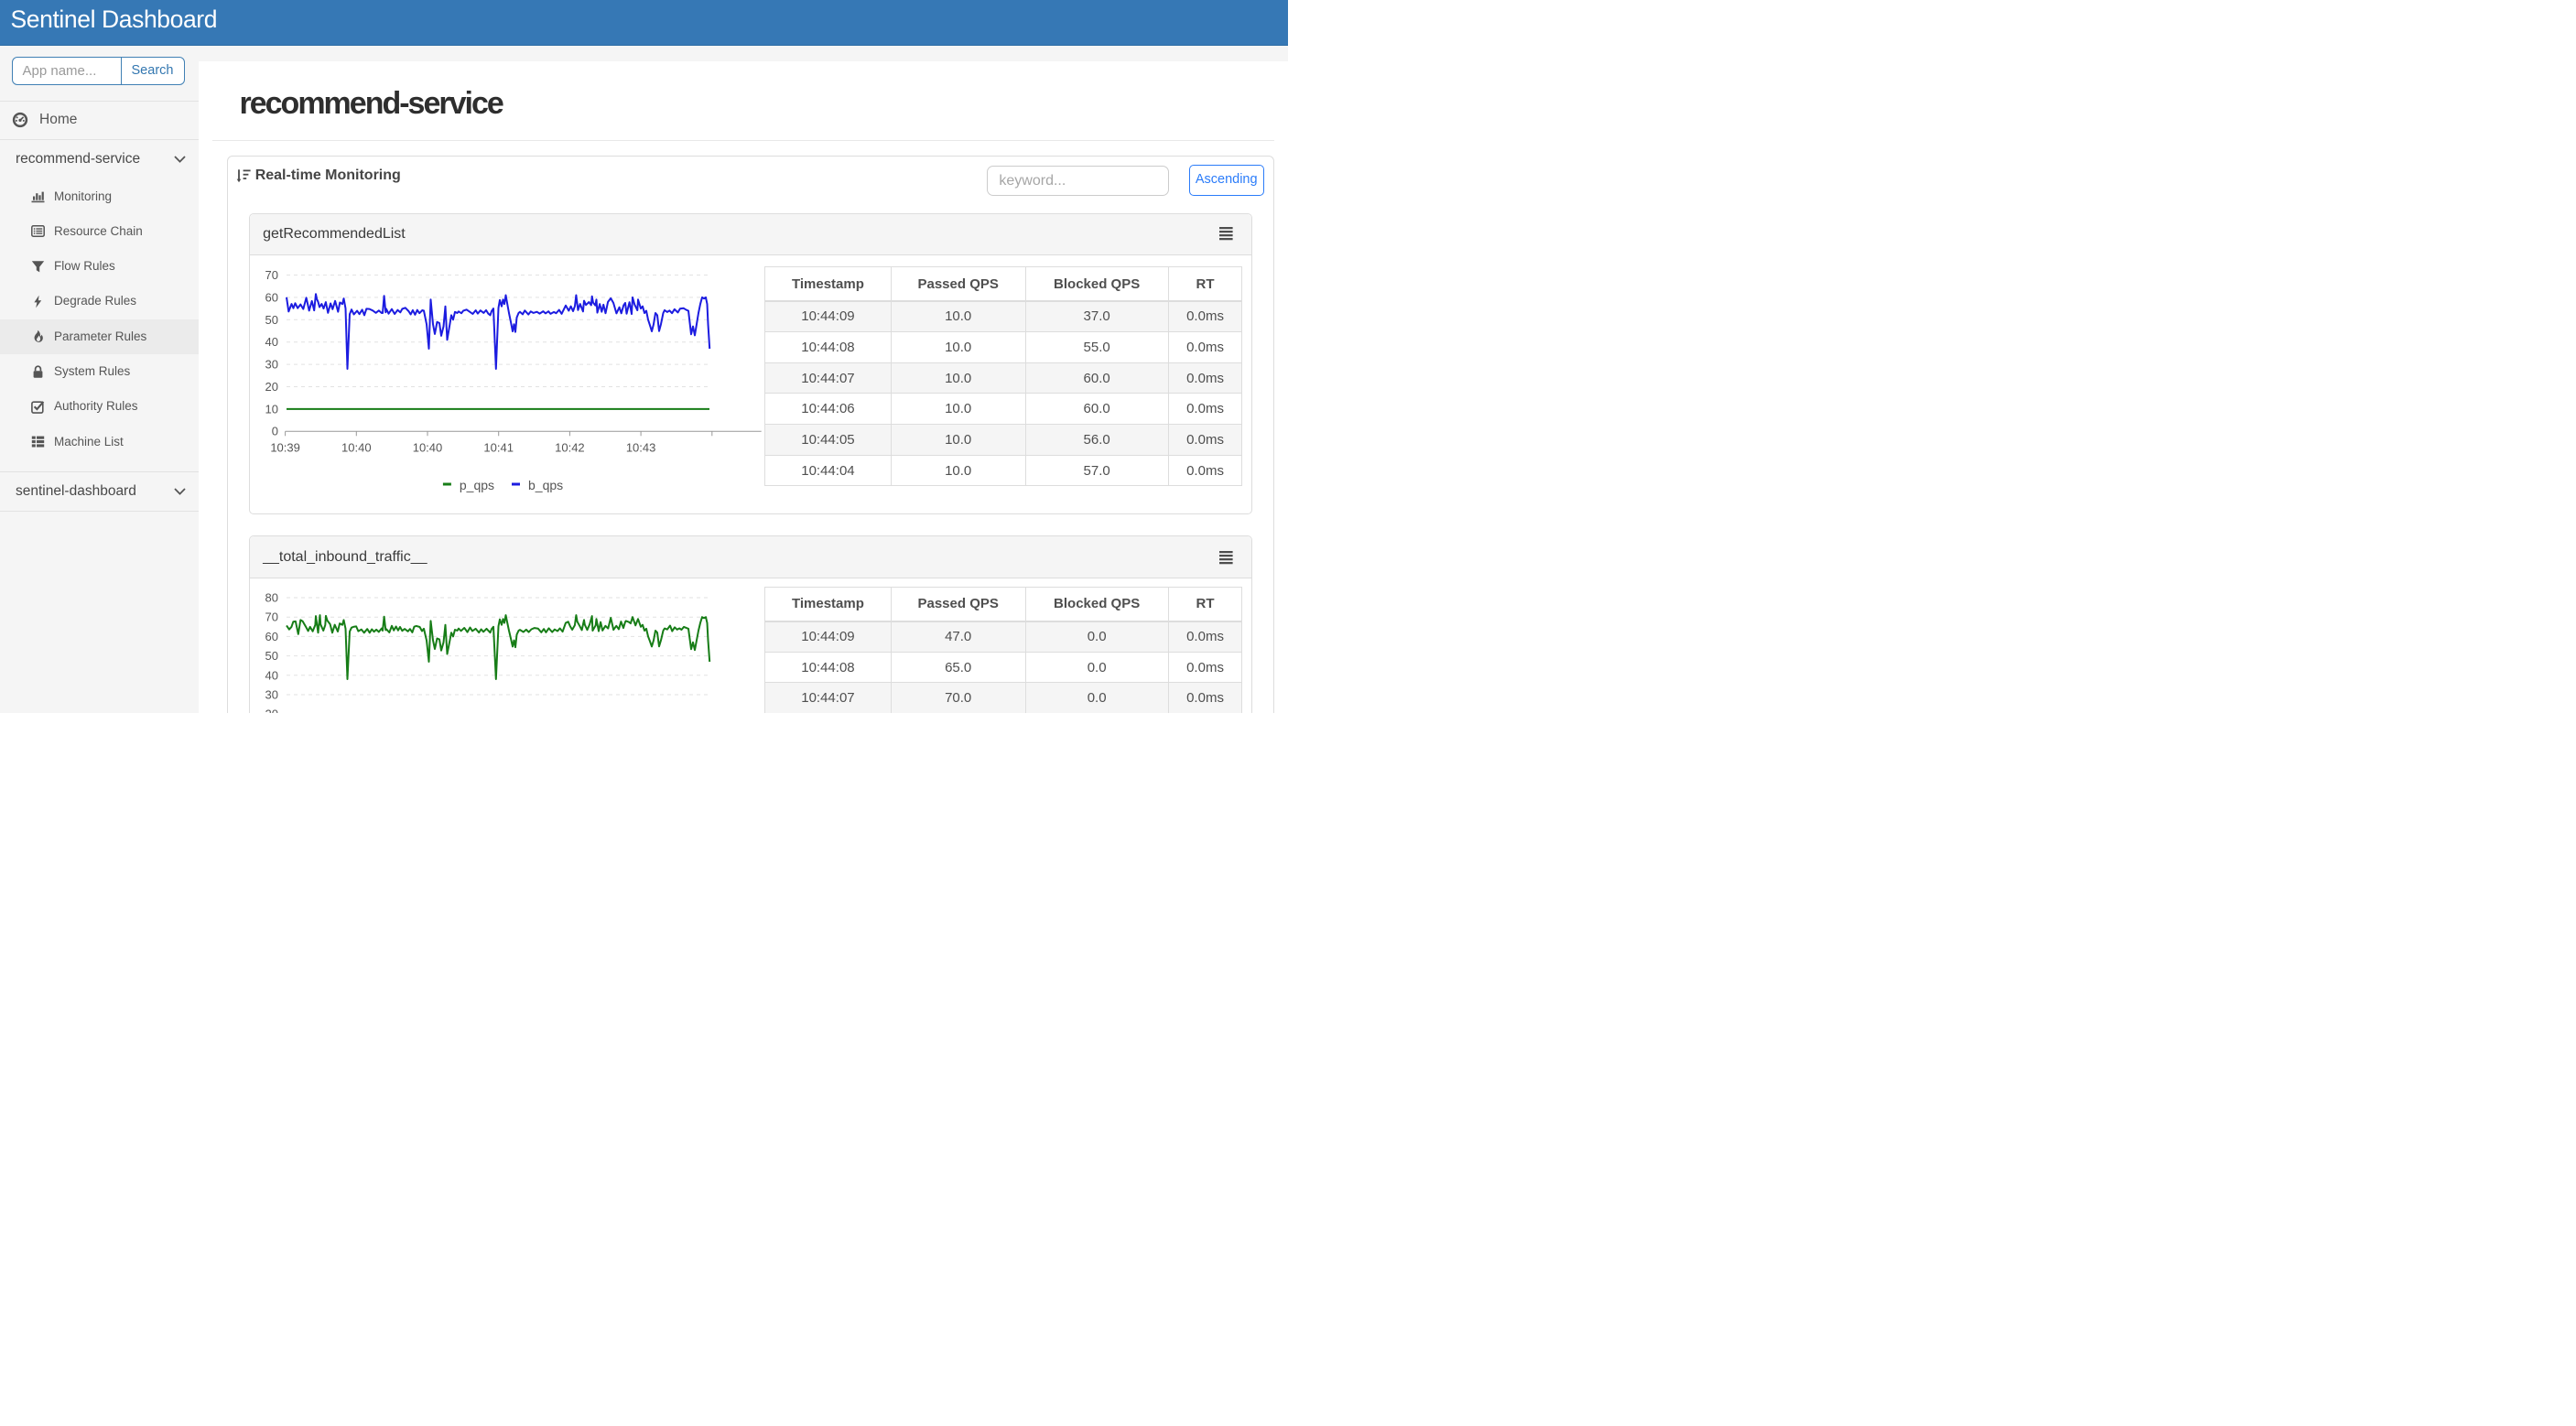 This screenshot has width=2576, height=1426. What do you see at coordinates (272, 409) in the screenshot?
I see `svg-text: 10` at bounding box center [272, 409].